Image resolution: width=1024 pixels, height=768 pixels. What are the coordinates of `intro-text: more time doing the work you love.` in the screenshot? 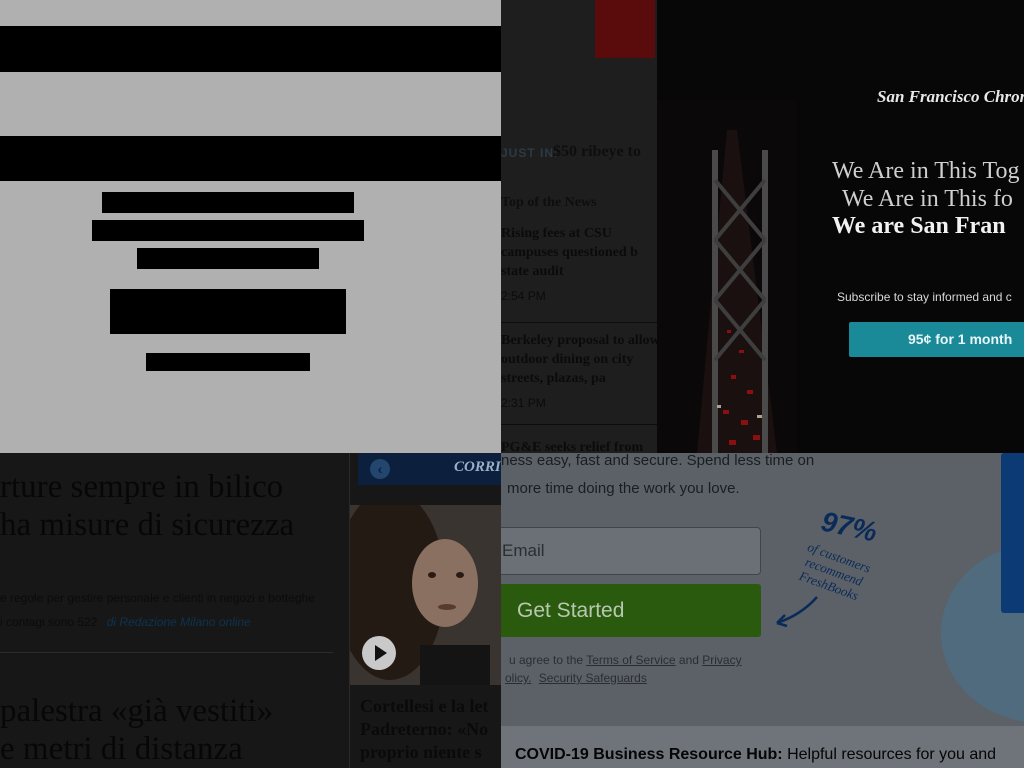 It's located at (623, 488).